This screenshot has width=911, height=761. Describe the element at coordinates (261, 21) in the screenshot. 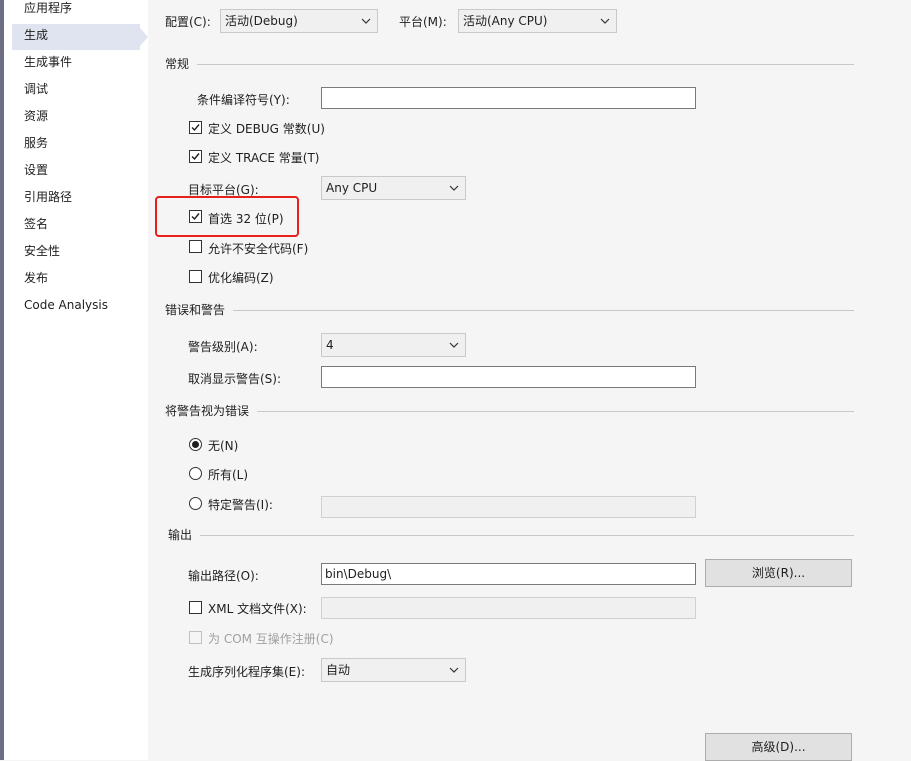

I see `configuration-select-value: 活动(Debug)` at that location.